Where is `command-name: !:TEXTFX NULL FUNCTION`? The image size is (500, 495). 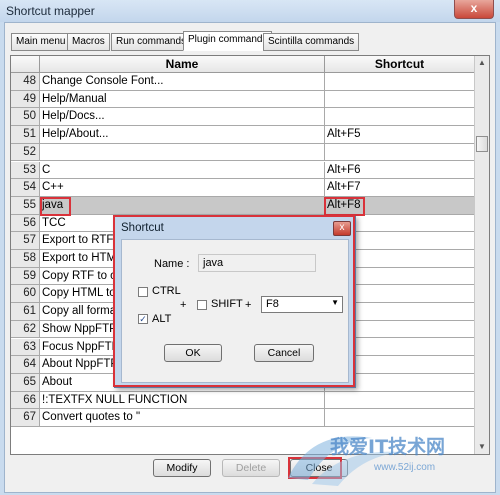 command-name: !:TEXTFX NULL FUNCTION is located at coordinates (182, 400).